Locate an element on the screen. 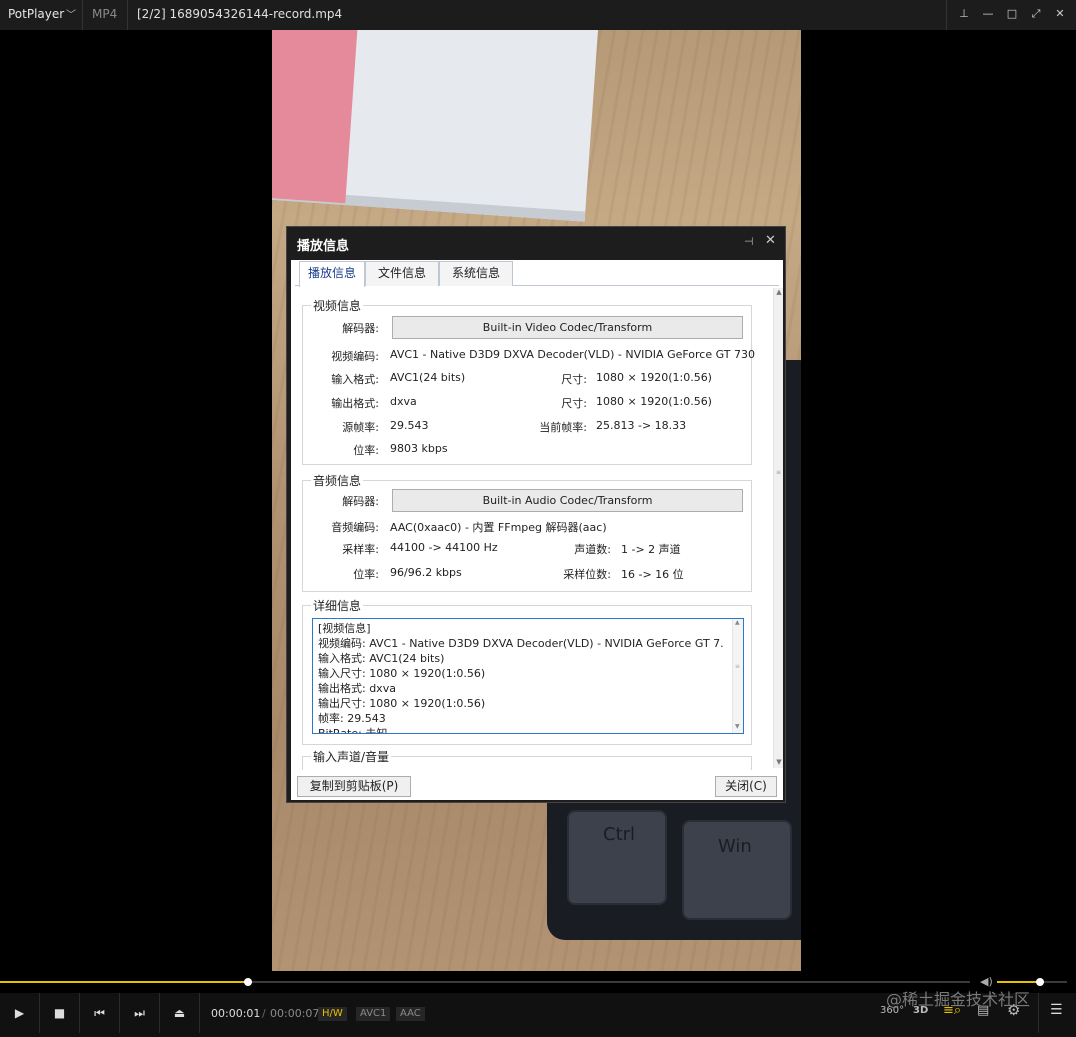  menu-icon: ☰ is located at coordinates (1056, 1010).